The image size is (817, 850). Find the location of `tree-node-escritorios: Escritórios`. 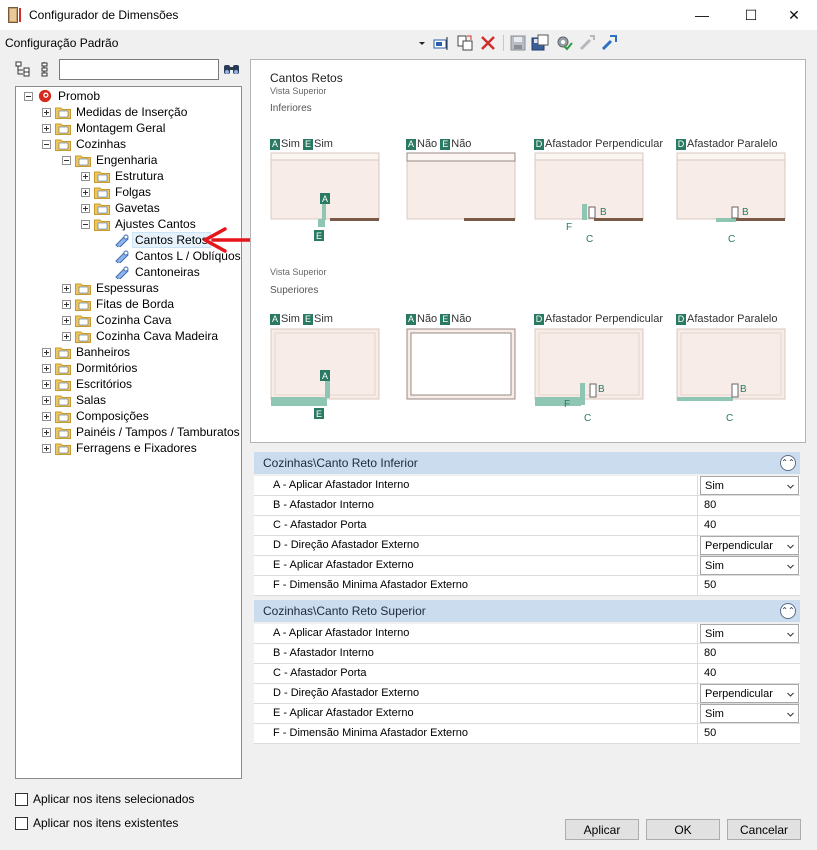

tree-node-escritorios: Escritórios is located at coordinates (88, 384).